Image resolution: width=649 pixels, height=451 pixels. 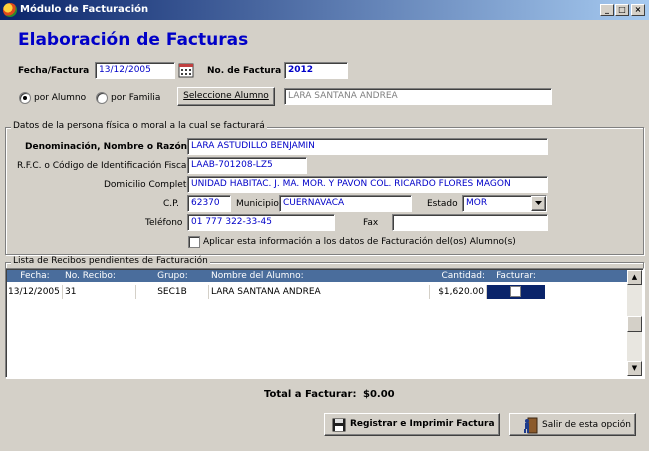 I want to click on fecha-field: 13/12/2005, so click(x=135, y=70).